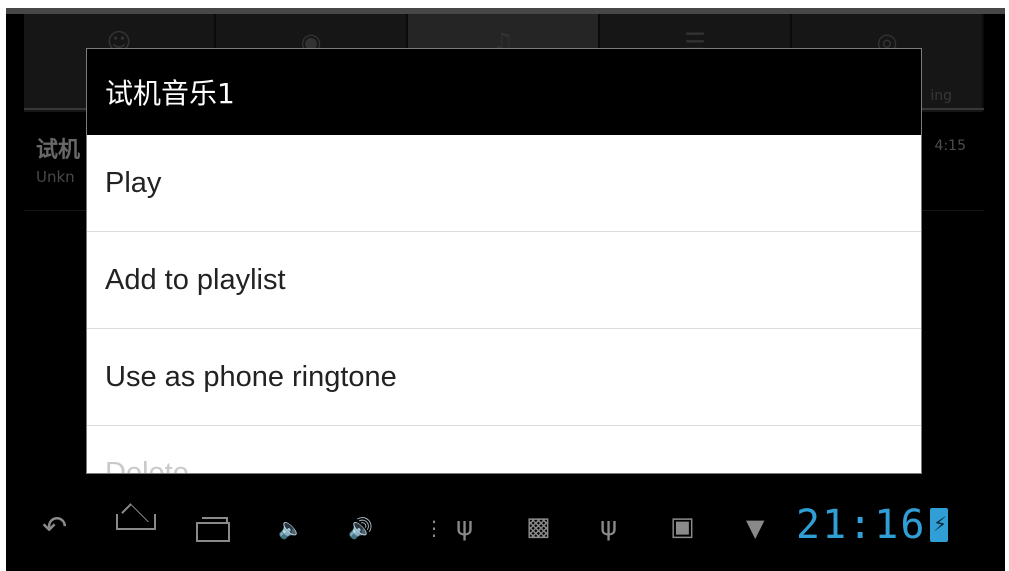  I want to click on menu-icon: ⋮, so click(434, 528).